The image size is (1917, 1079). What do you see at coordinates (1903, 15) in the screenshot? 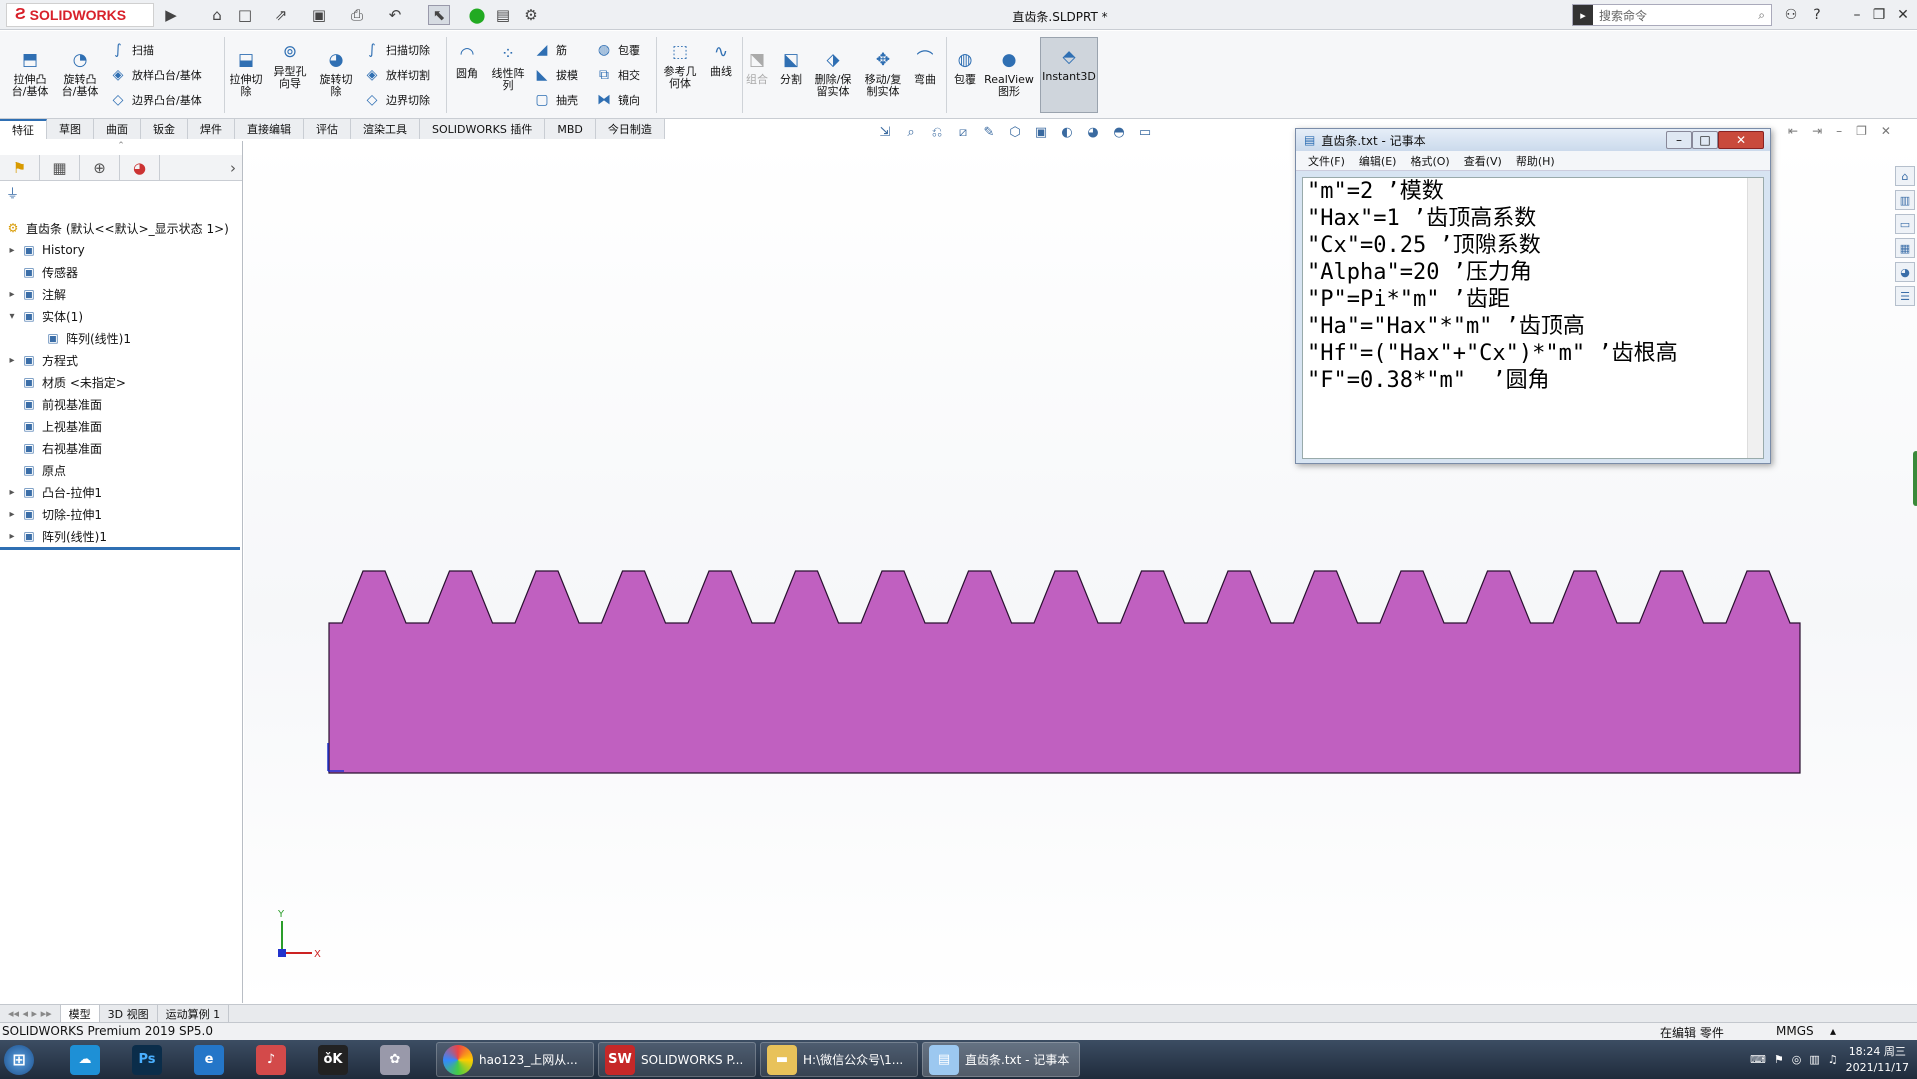
I see `close-button: ✕` at bounding box center [1903, 15].